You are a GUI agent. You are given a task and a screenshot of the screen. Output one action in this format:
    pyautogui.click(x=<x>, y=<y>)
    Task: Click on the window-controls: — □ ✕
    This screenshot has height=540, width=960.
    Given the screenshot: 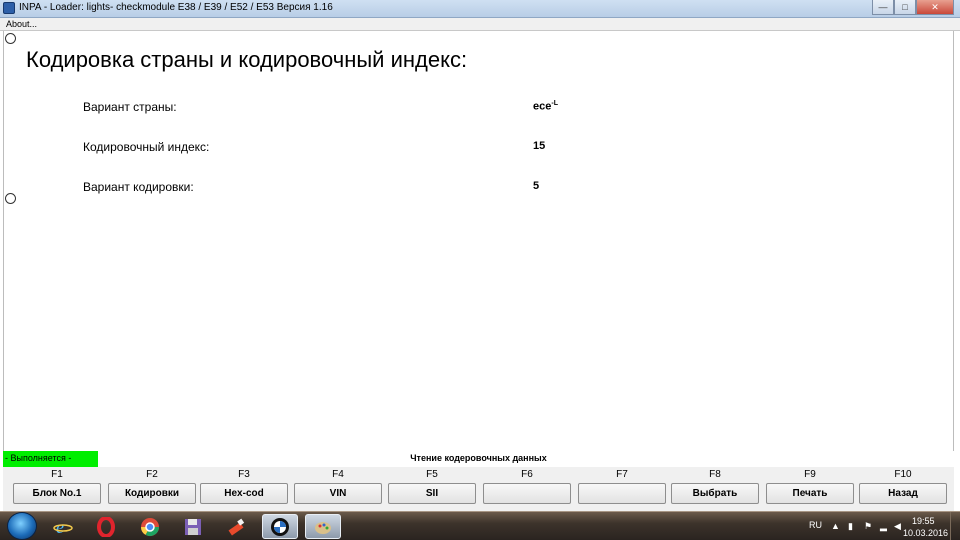 What is the action you would take?
    pyautogui.click(x=913, y=8)
    